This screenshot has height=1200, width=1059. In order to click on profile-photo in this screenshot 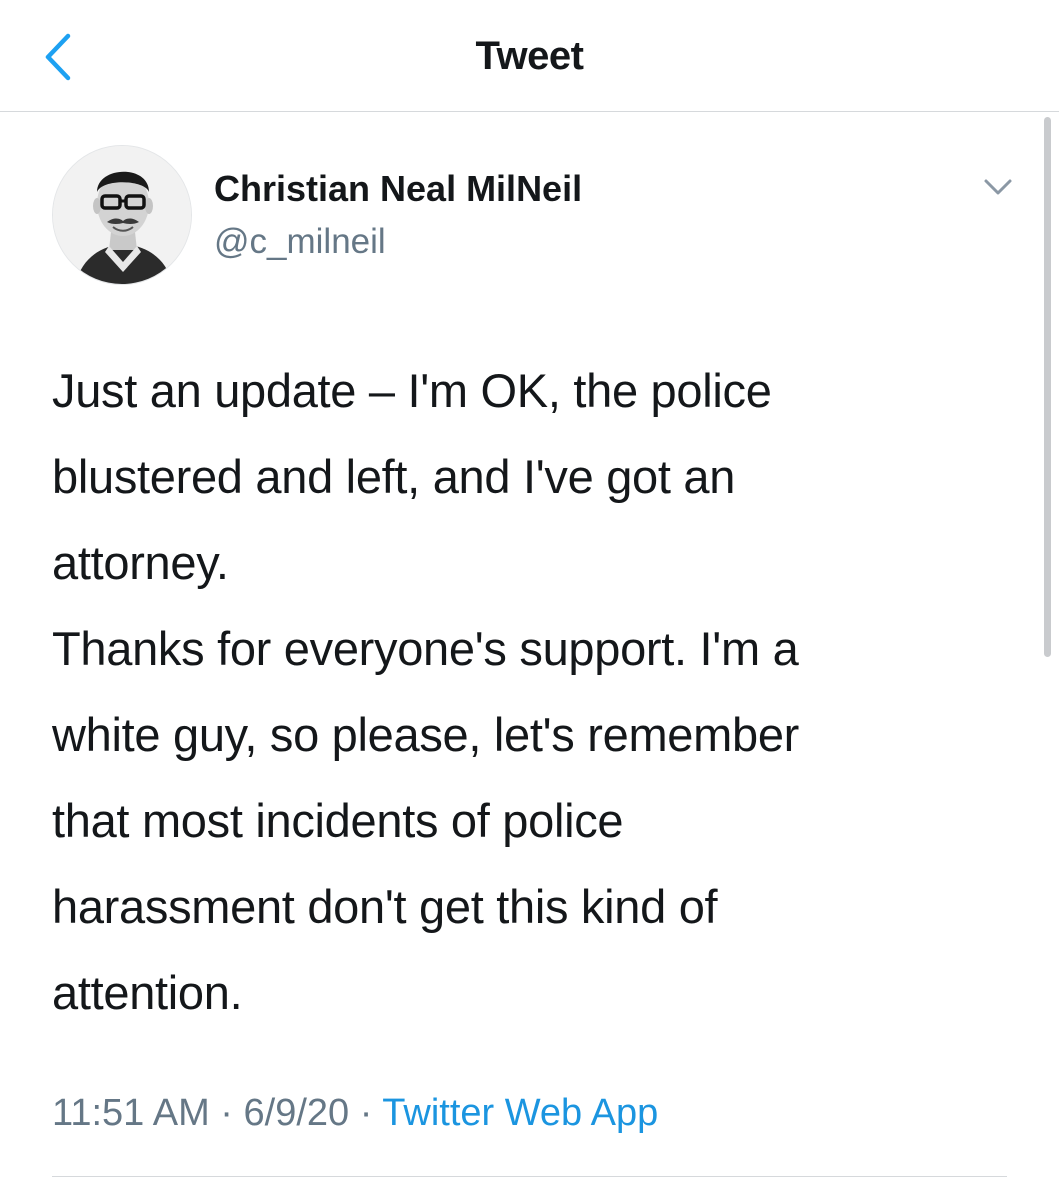, I will do `click(122, 215)`.